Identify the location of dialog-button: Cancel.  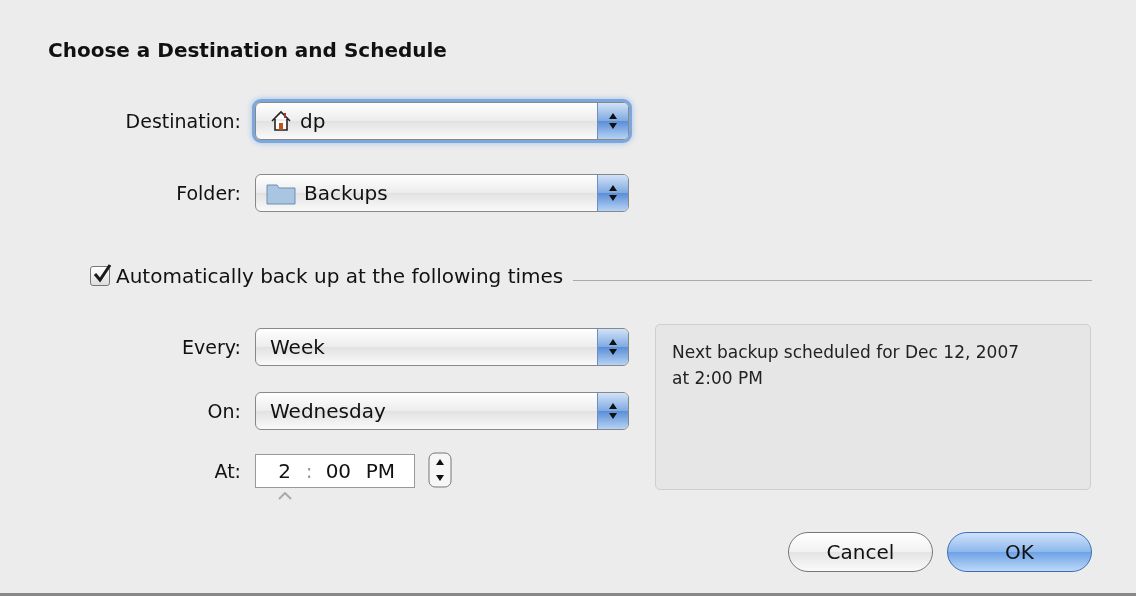
(860, 552).